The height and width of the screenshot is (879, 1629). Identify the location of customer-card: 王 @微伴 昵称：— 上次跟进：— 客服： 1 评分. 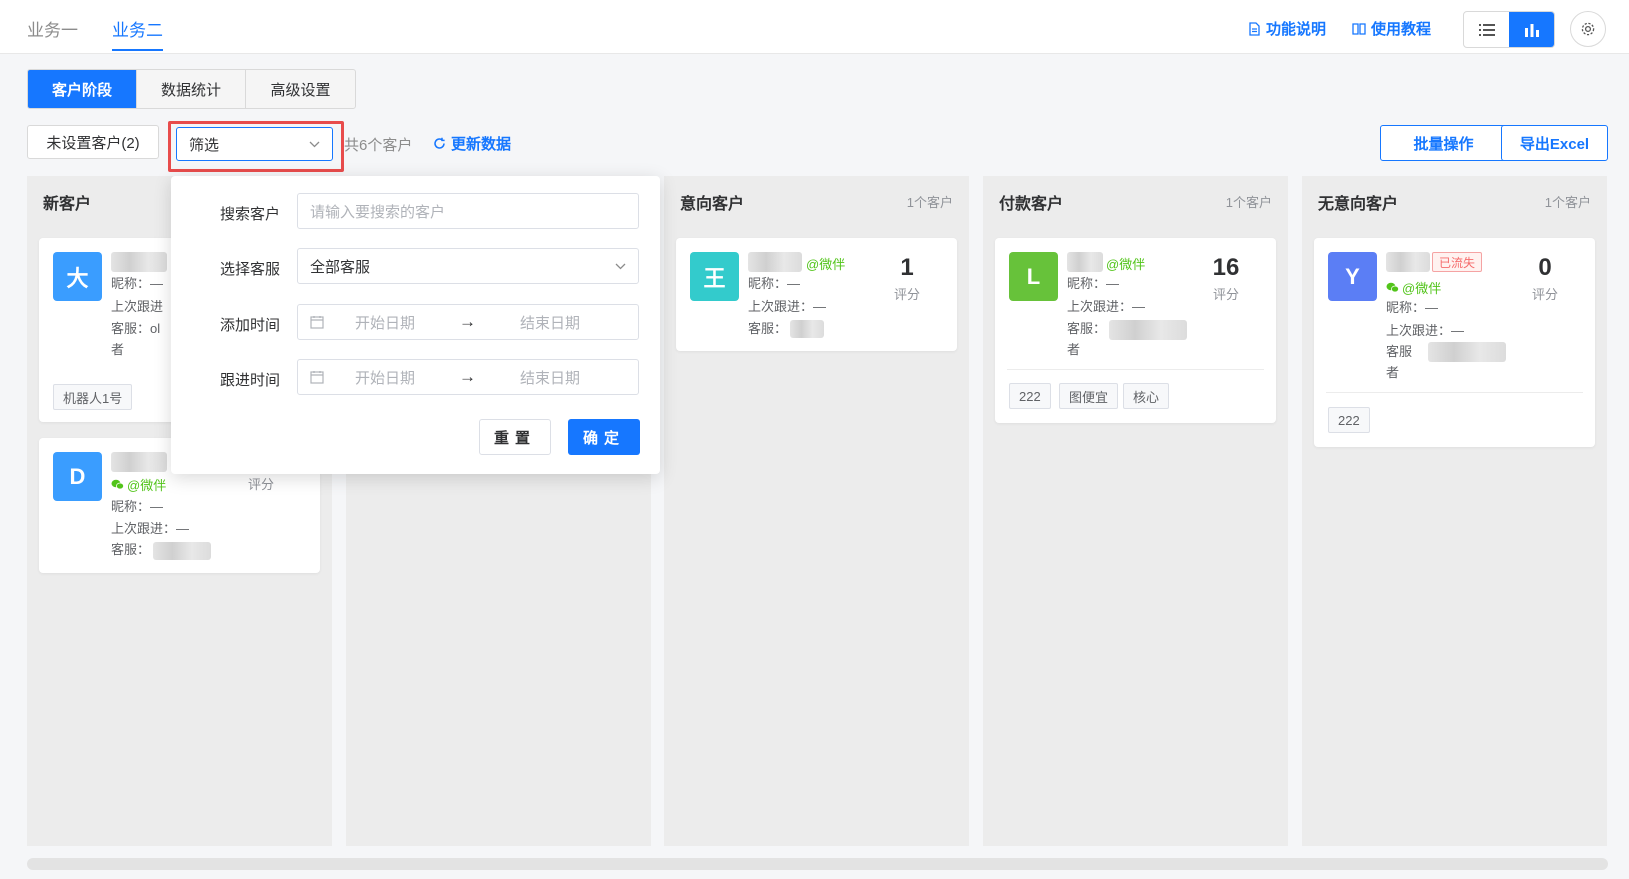
(816, 294).